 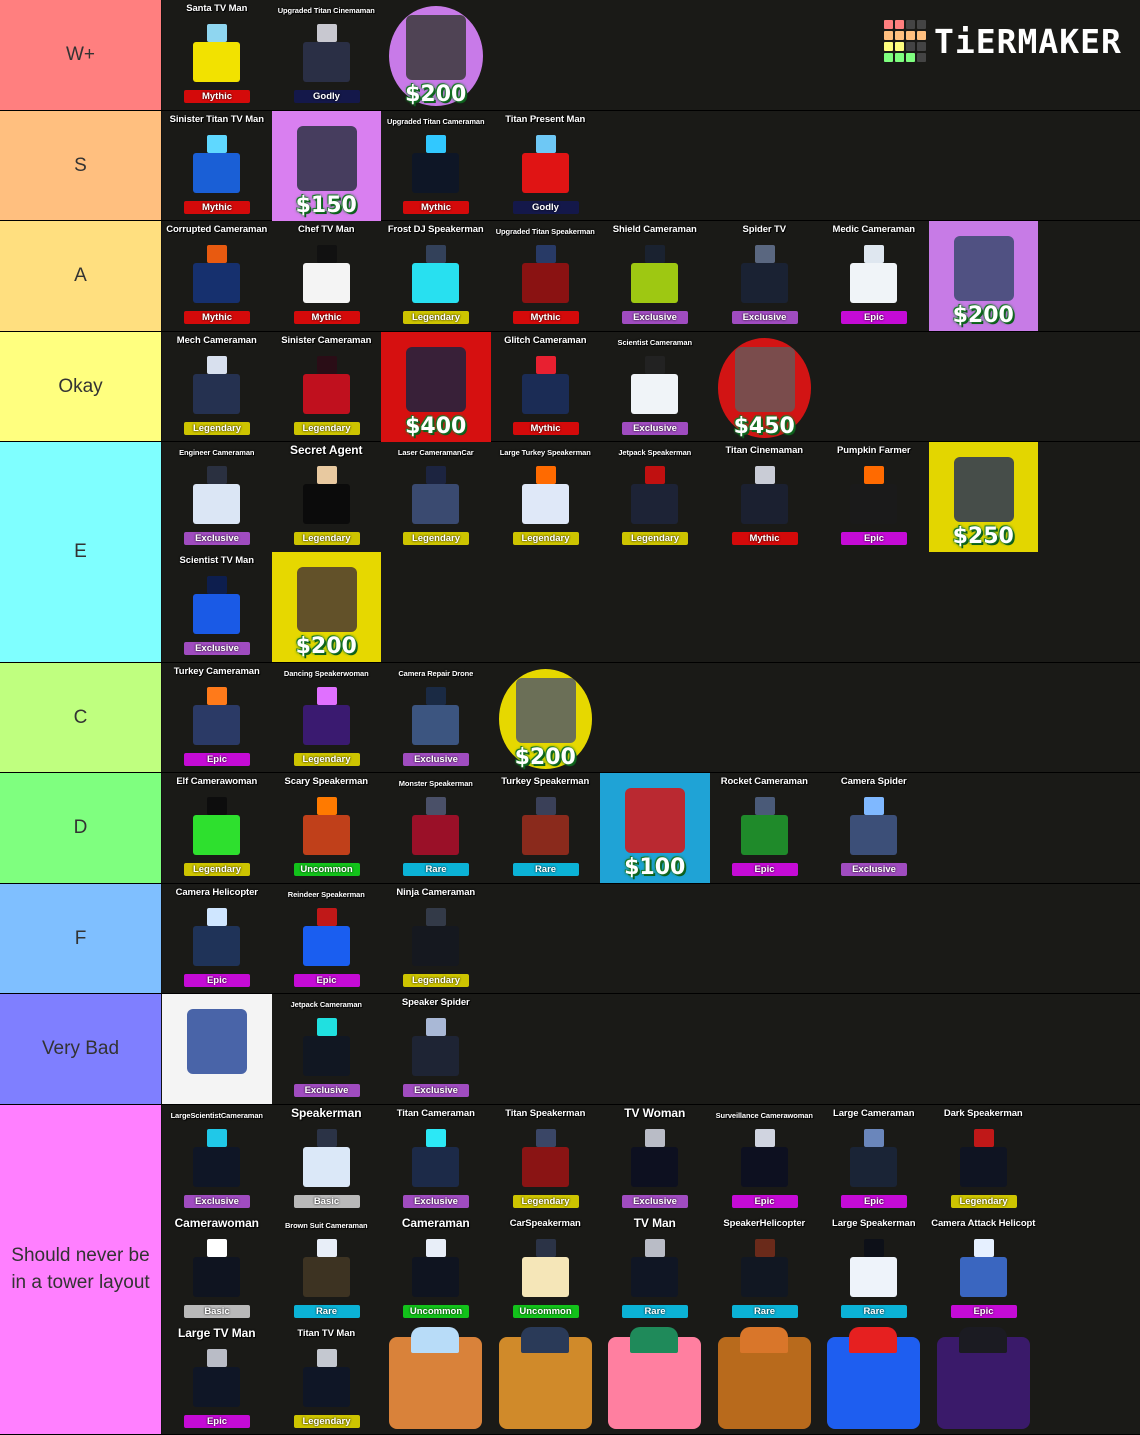 What do you see at coordinates (983, 1223) in the screenshot?
I see `unit-name: Camera Attack Helicopt` at bounding box center [983, 1223].